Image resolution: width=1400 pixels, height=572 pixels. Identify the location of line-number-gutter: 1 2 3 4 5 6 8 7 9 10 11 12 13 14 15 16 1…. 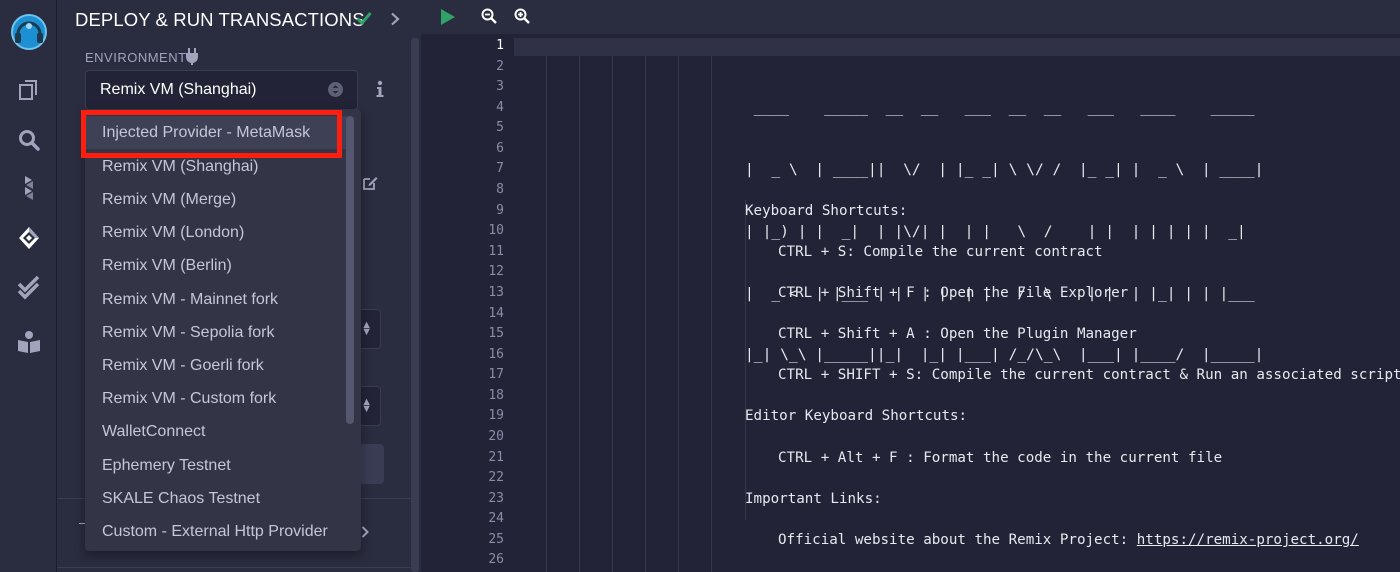
(467, 303).